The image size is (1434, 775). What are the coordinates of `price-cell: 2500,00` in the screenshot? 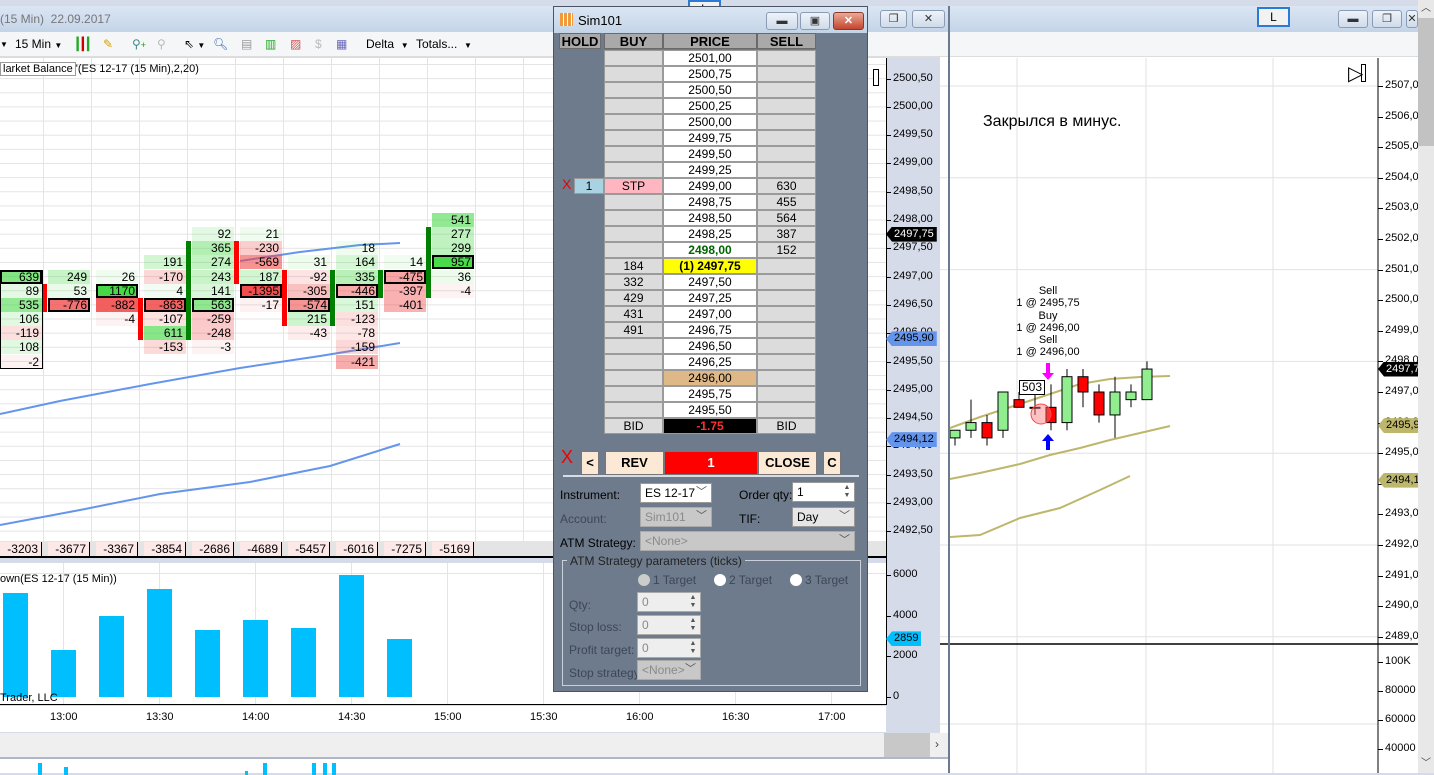 It's located at (710, 122).